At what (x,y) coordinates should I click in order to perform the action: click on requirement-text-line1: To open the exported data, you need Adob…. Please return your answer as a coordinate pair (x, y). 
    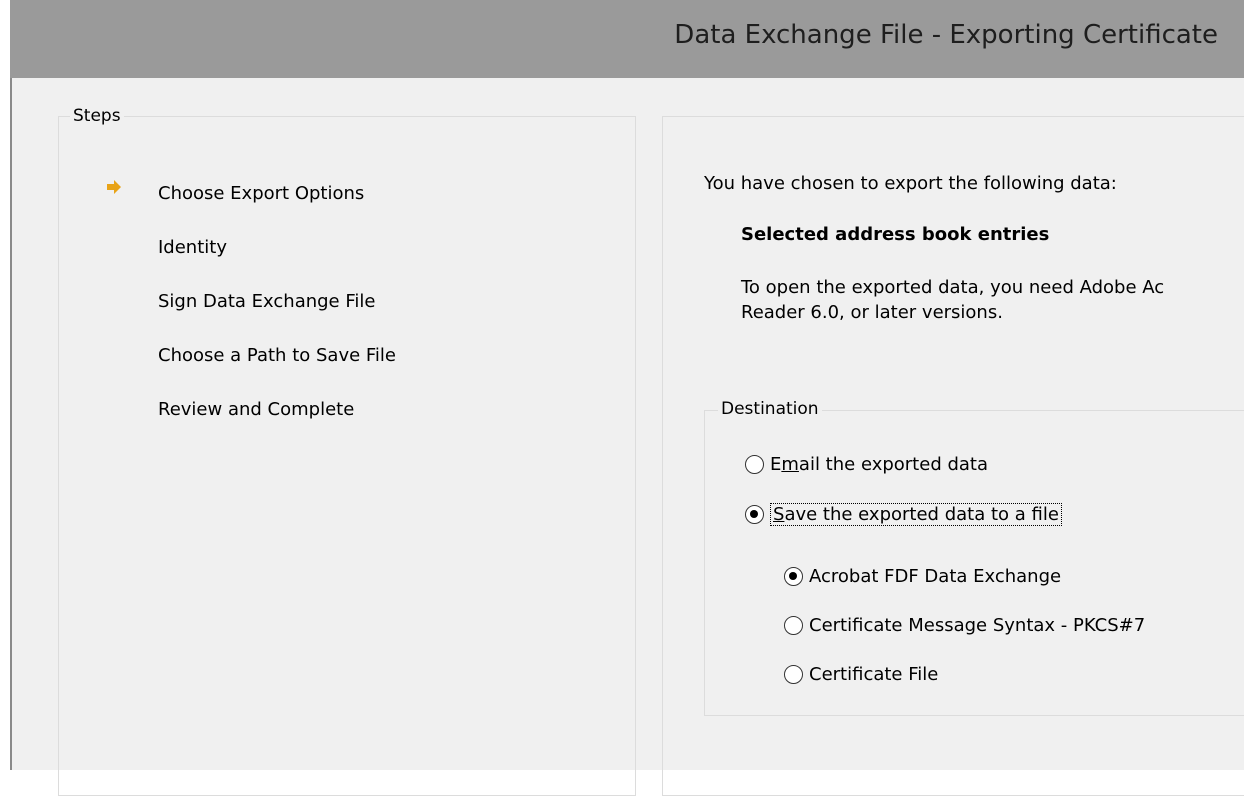
    Looking at the image, I should click on (953, 287).